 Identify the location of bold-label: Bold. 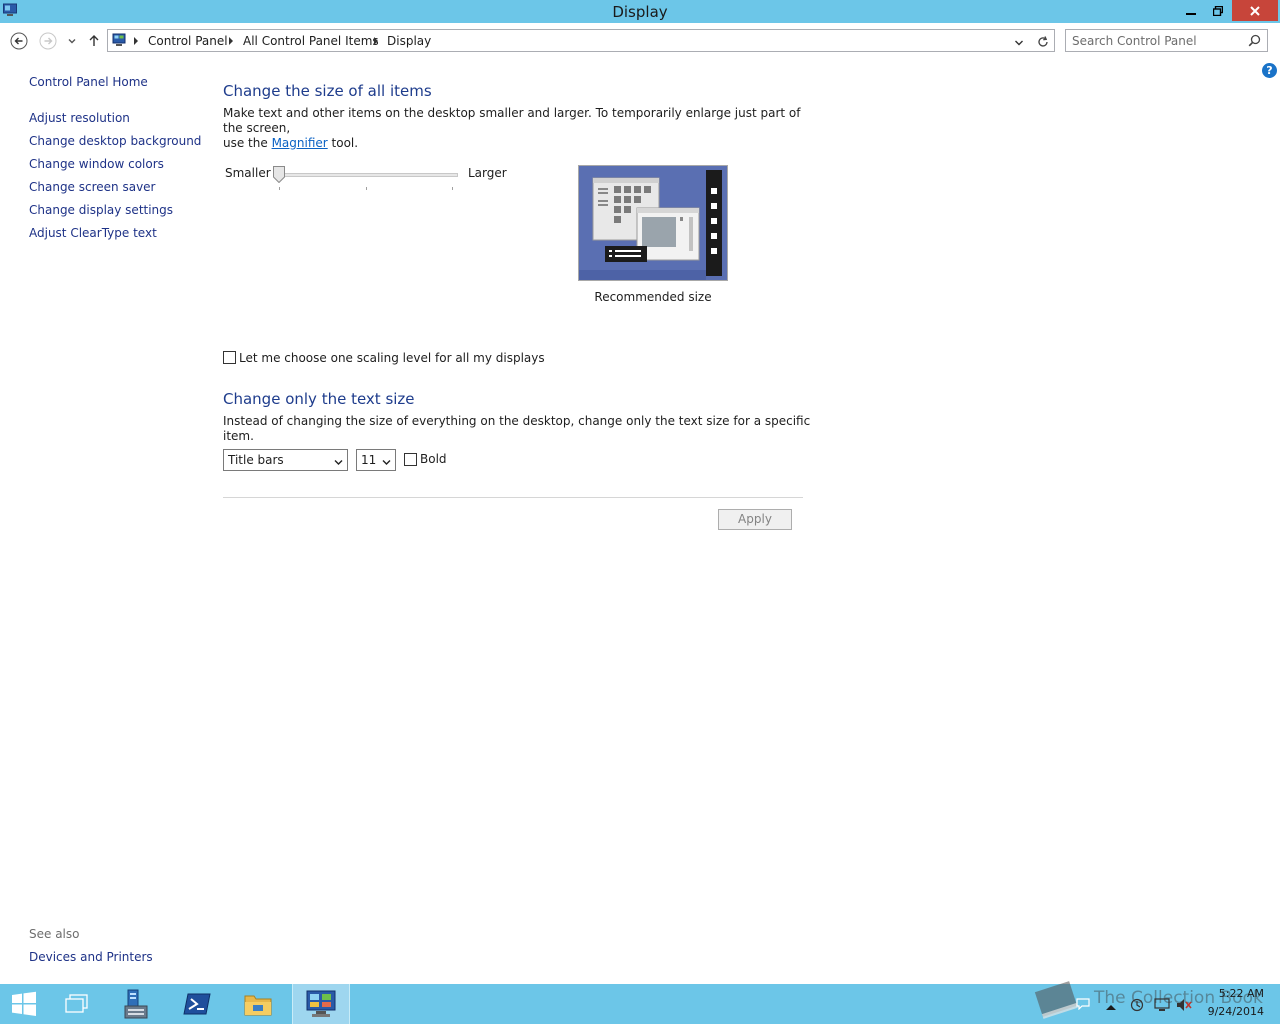
(433, 459).